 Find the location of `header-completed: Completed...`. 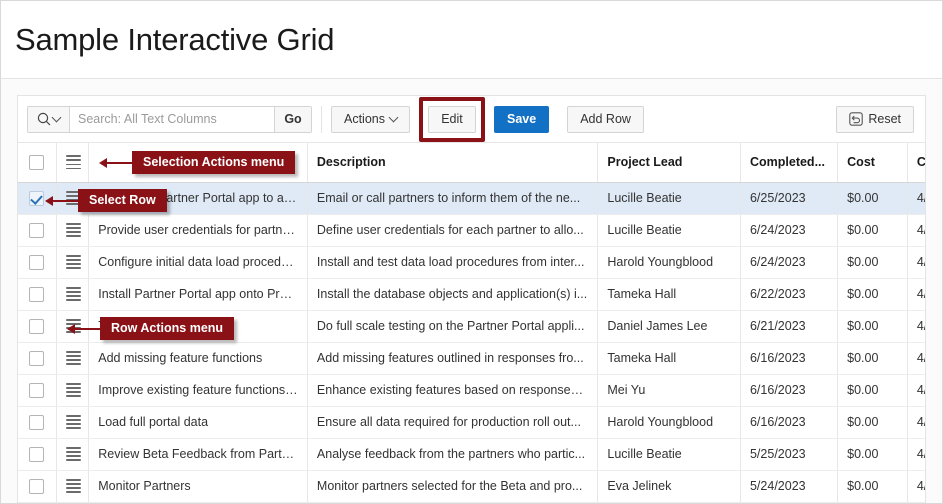

header-completed: Completed... is located at coordinates (789, 163).